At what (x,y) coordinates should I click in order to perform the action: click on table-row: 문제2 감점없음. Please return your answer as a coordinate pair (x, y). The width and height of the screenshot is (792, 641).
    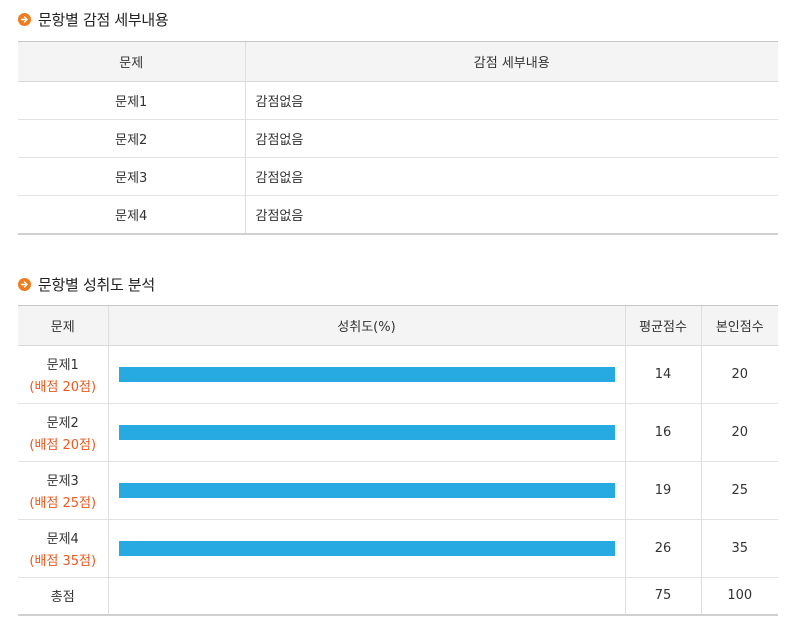
    Looking at the image, I should click on (398, 138).